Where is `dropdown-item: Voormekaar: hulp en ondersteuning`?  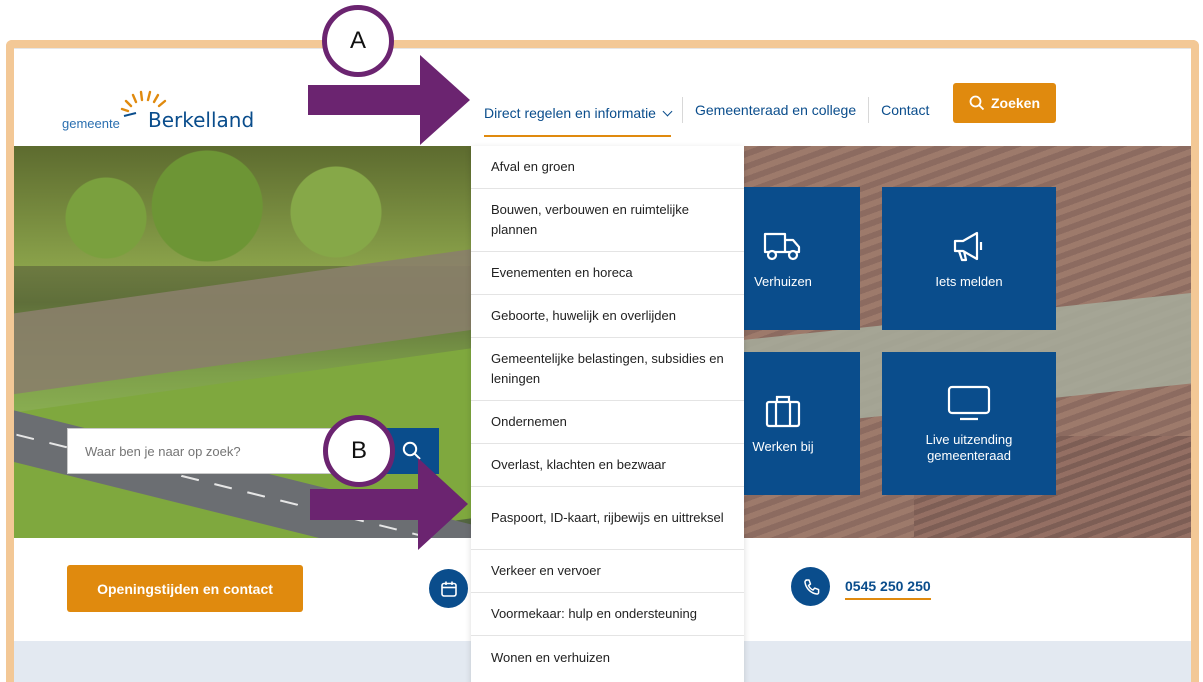
dropdown-item: Voormekaar: hulp en ondersteuning is located at coordinates (607, 614).